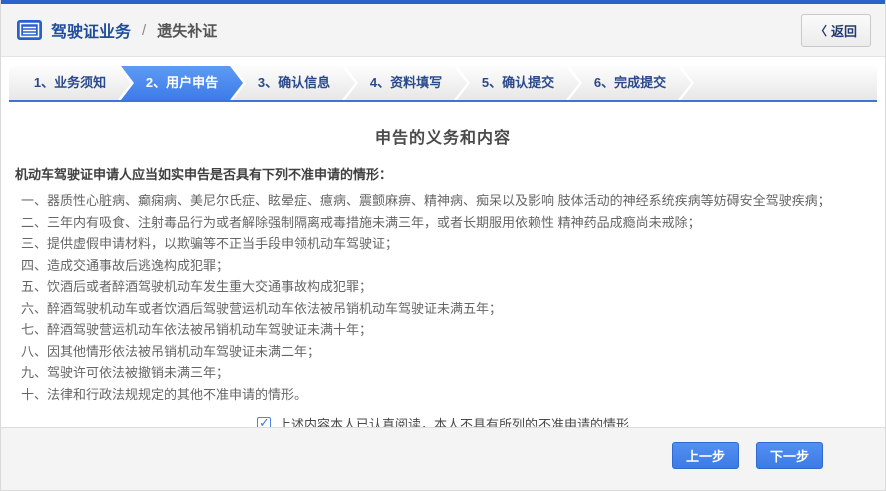  Describe the element at coordinates (125, 265) in the screenshot. I see `list-item: 四、造成交通事故后逃逸构成犯罪；` at that location.